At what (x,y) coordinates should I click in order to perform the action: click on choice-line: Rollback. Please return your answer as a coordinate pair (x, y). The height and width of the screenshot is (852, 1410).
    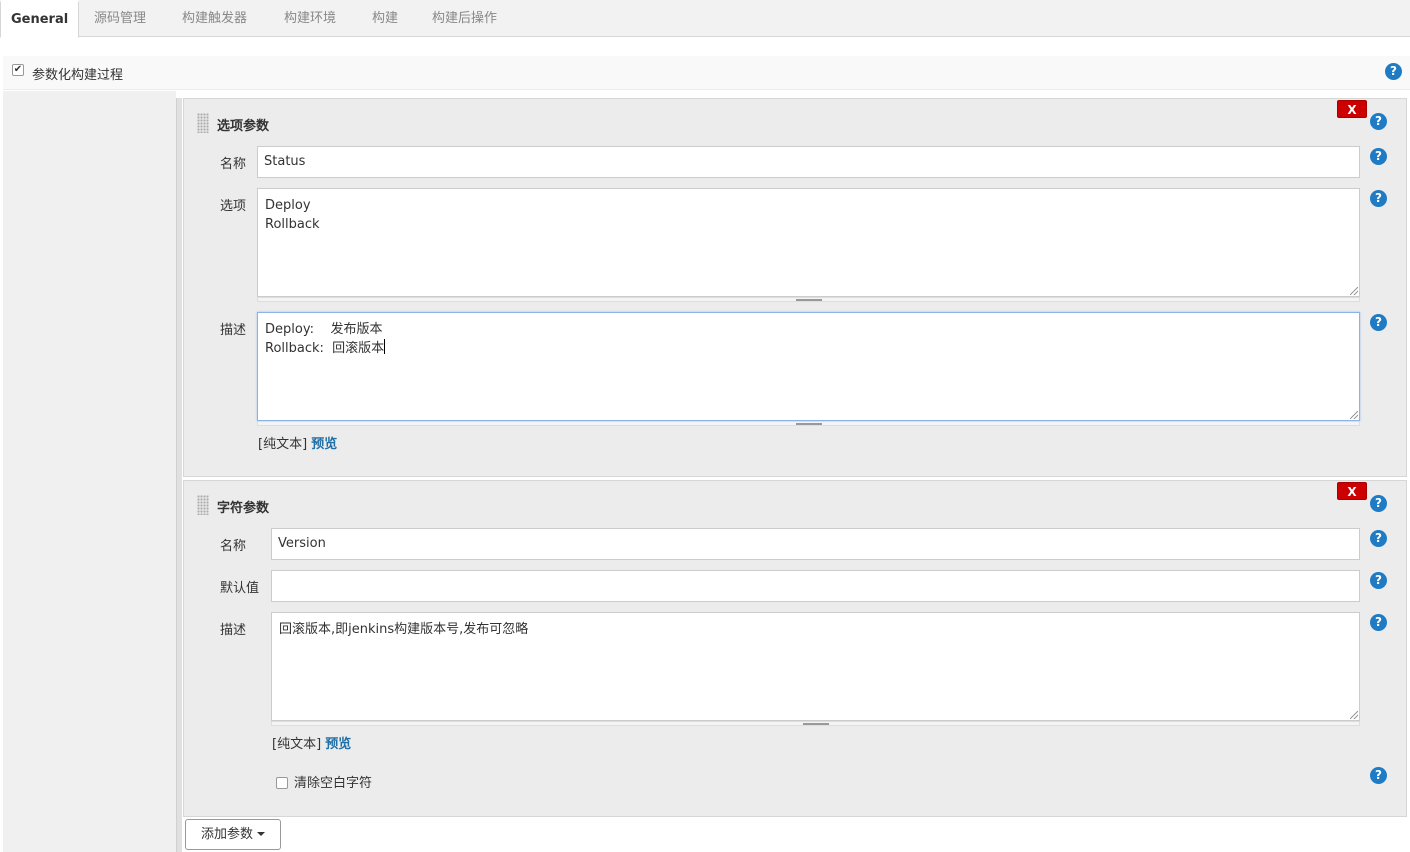
    Looking at the image, I should click on (292, 224).